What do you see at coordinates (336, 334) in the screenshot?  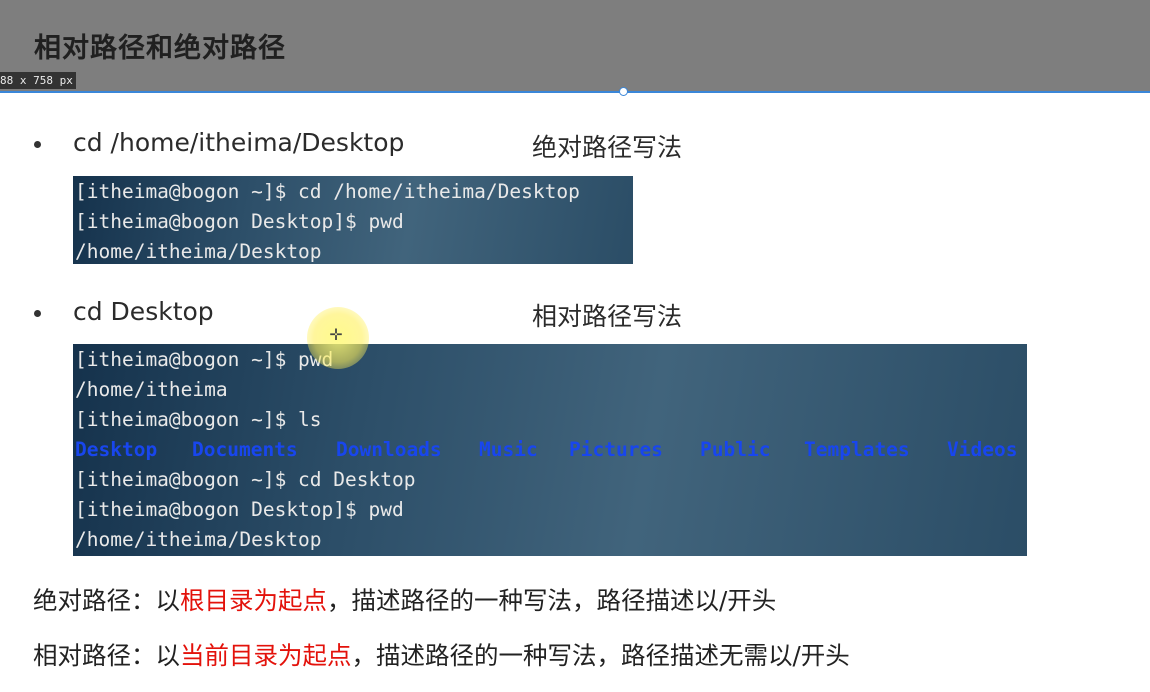 I see `crosshair-cursor-icon: ✛` at bounding box center [336, 334].